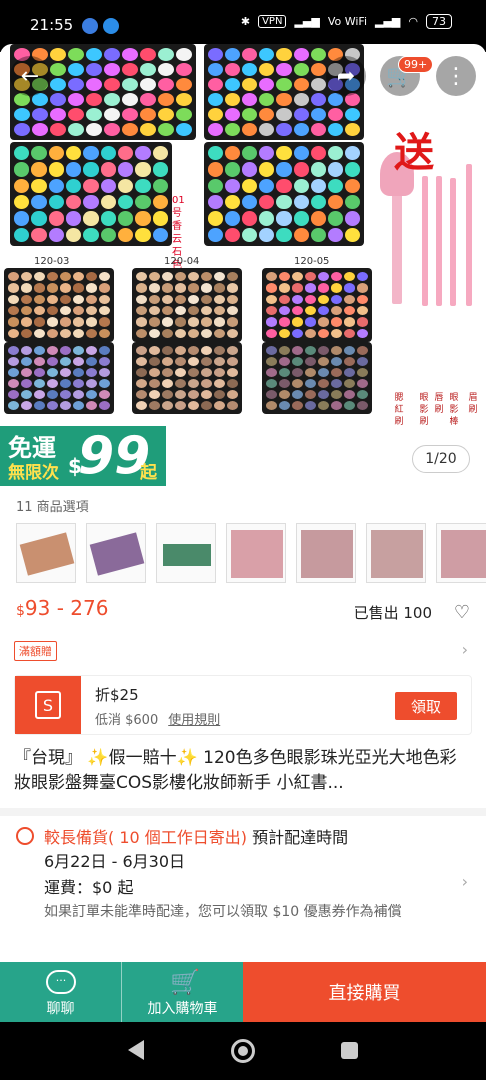 Image resolution: width=486 pixels, height=1080 pixels. What do you see at coordinates (66, 608) in the screenshot?
I see `price-value: 93 - 276` at bounding box center [66, 608].